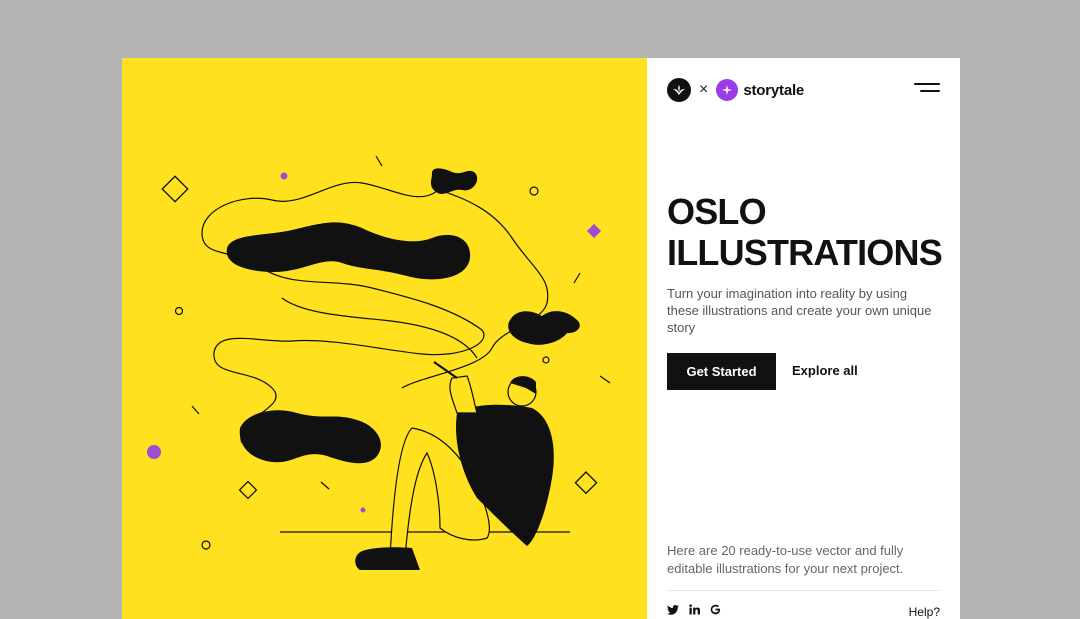 The image size is (1080, 619). I want to click on get-started-button: Get Started, so click(721, 371).